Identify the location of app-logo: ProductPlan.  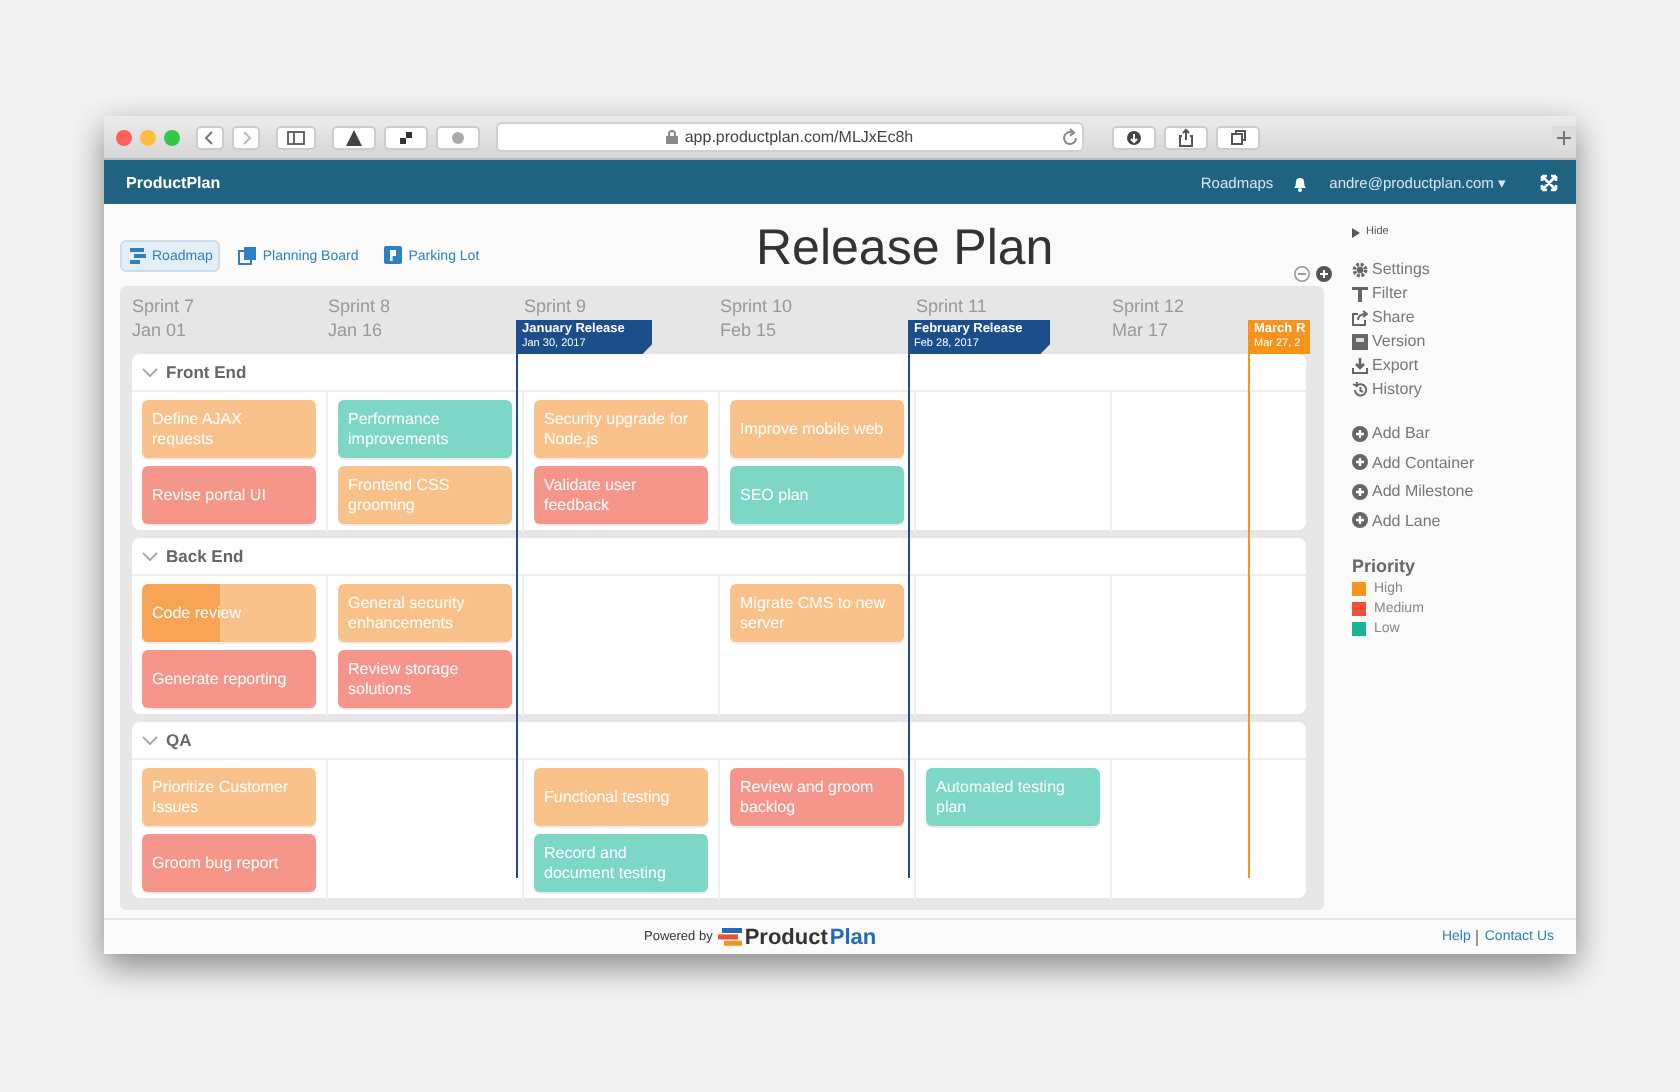
(173, 182).